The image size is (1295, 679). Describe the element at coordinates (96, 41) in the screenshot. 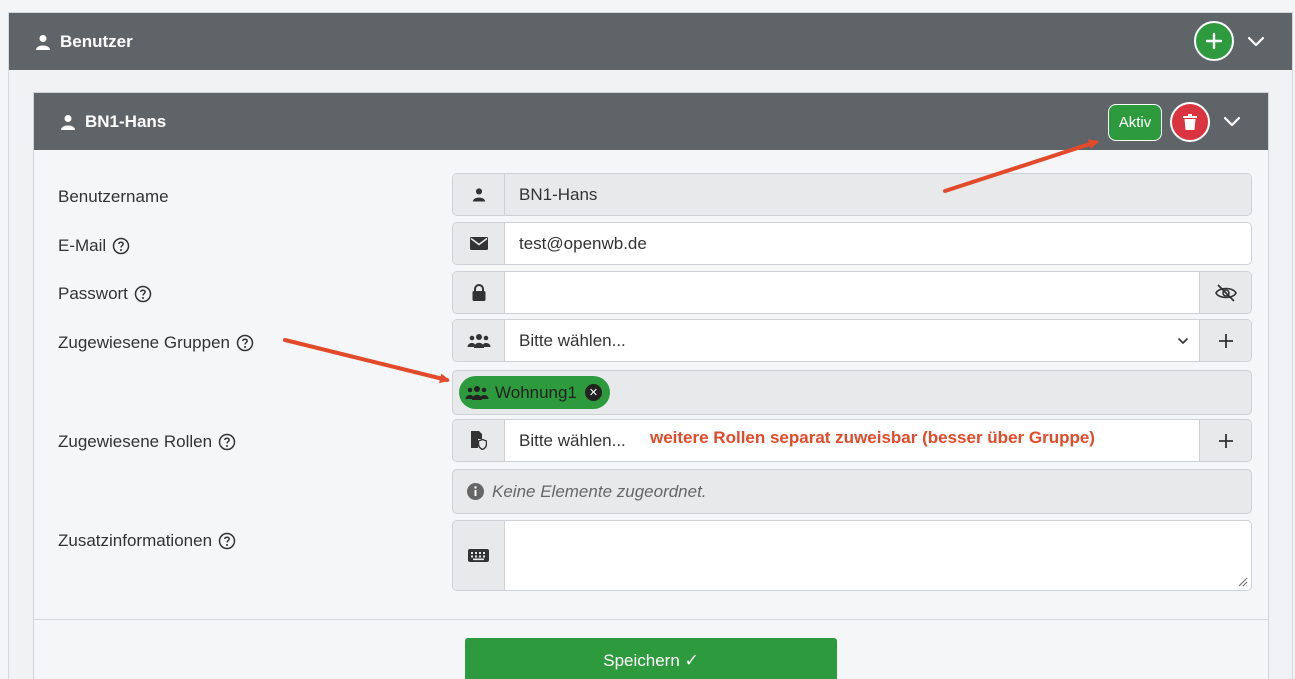

I see `users-card-title: Benutzer` at that location.